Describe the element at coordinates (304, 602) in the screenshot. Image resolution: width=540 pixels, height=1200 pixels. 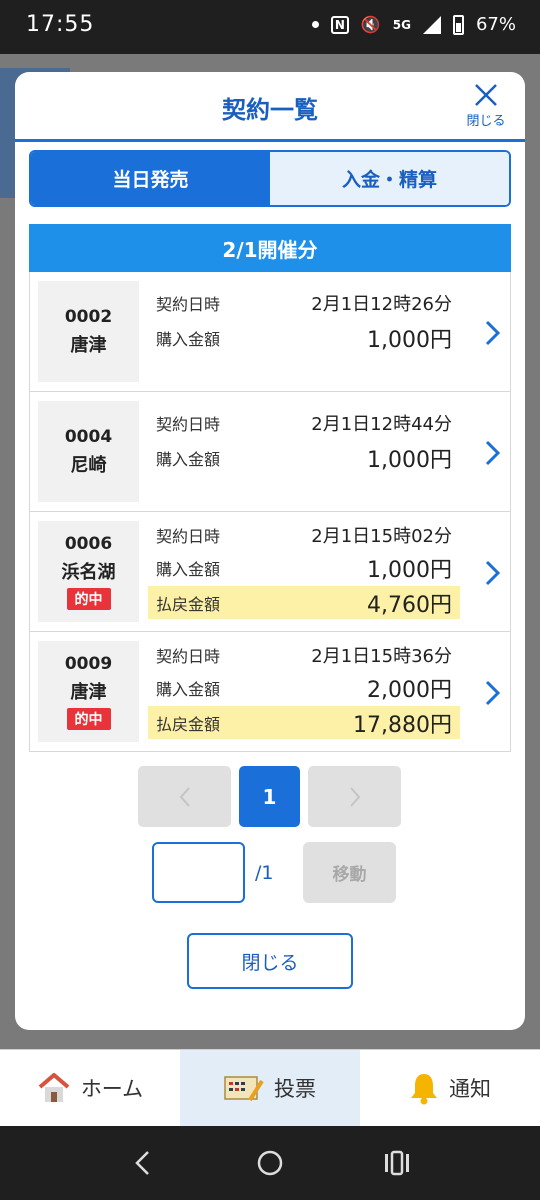
I see `payout-line: 払戻金額 4,760円` at that location.